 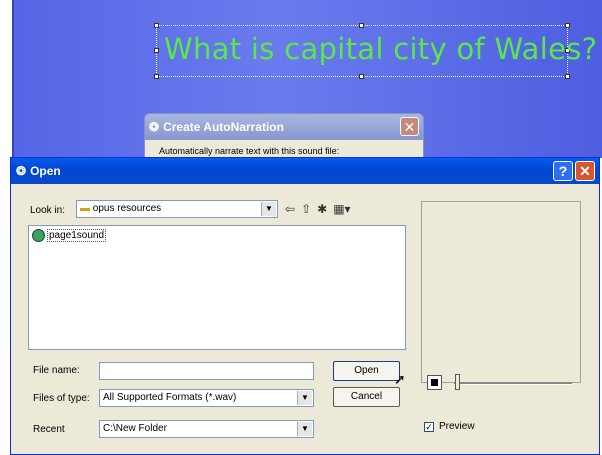 What do you see at coordinates (306, 209) in the screenshot?
I see `up-folder-icon: ⇧` at bounding box center [306, 209].